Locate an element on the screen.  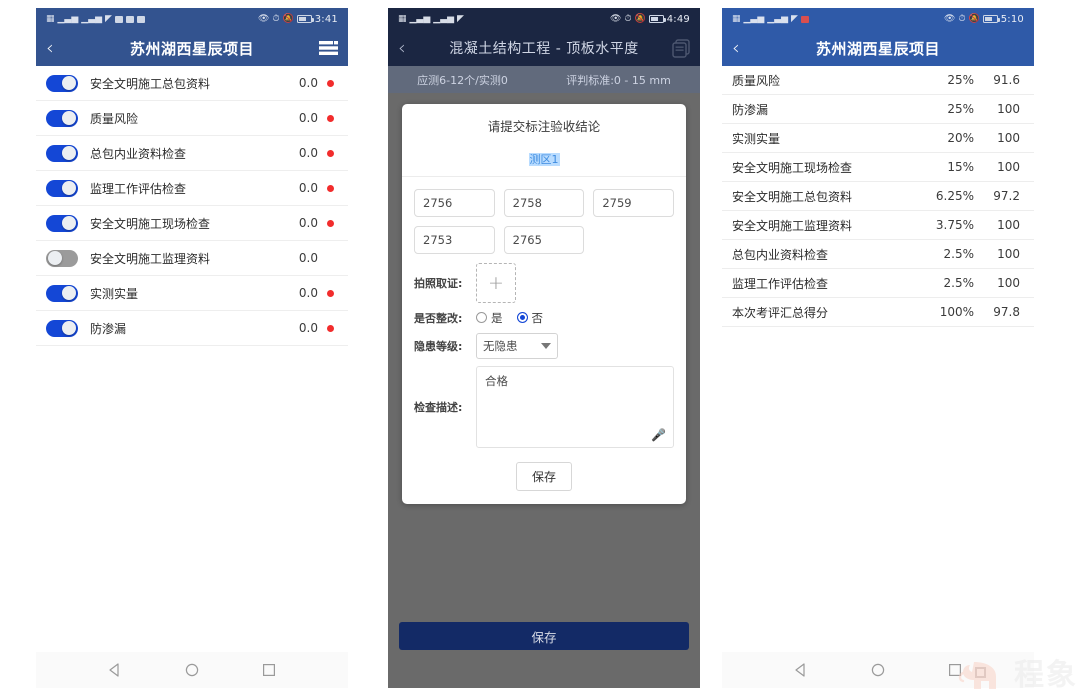
measure-count-text: 应测6-12个/实测0 is located at coordinates (462, 80).